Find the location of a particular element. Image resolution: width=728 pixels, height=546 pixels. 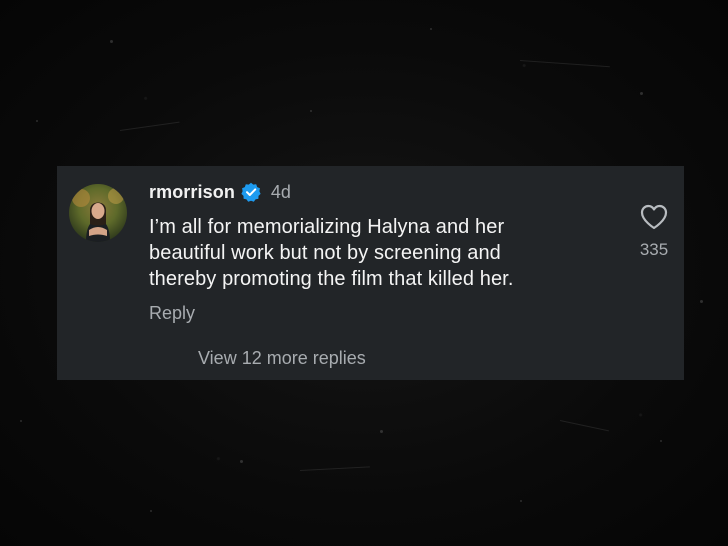

reply-button: Reply is located at coordinates (172, 313).